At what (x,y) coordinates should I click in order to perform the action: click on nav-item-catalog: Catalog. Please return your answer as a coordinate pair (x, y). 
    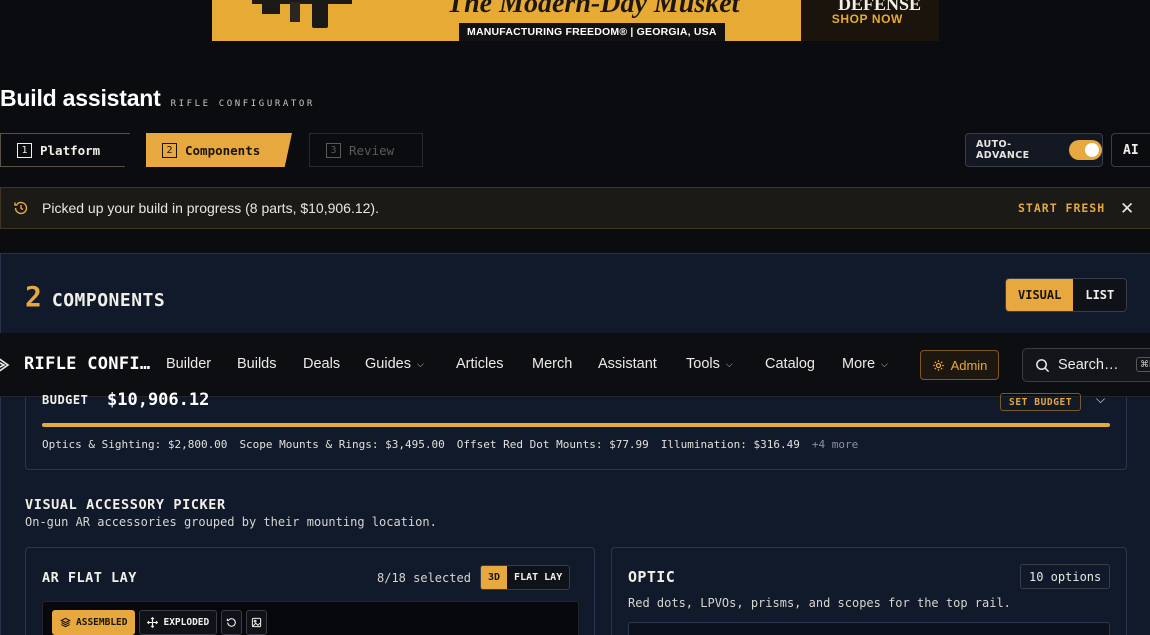
    Looking at the image, I should click on (790, 364).